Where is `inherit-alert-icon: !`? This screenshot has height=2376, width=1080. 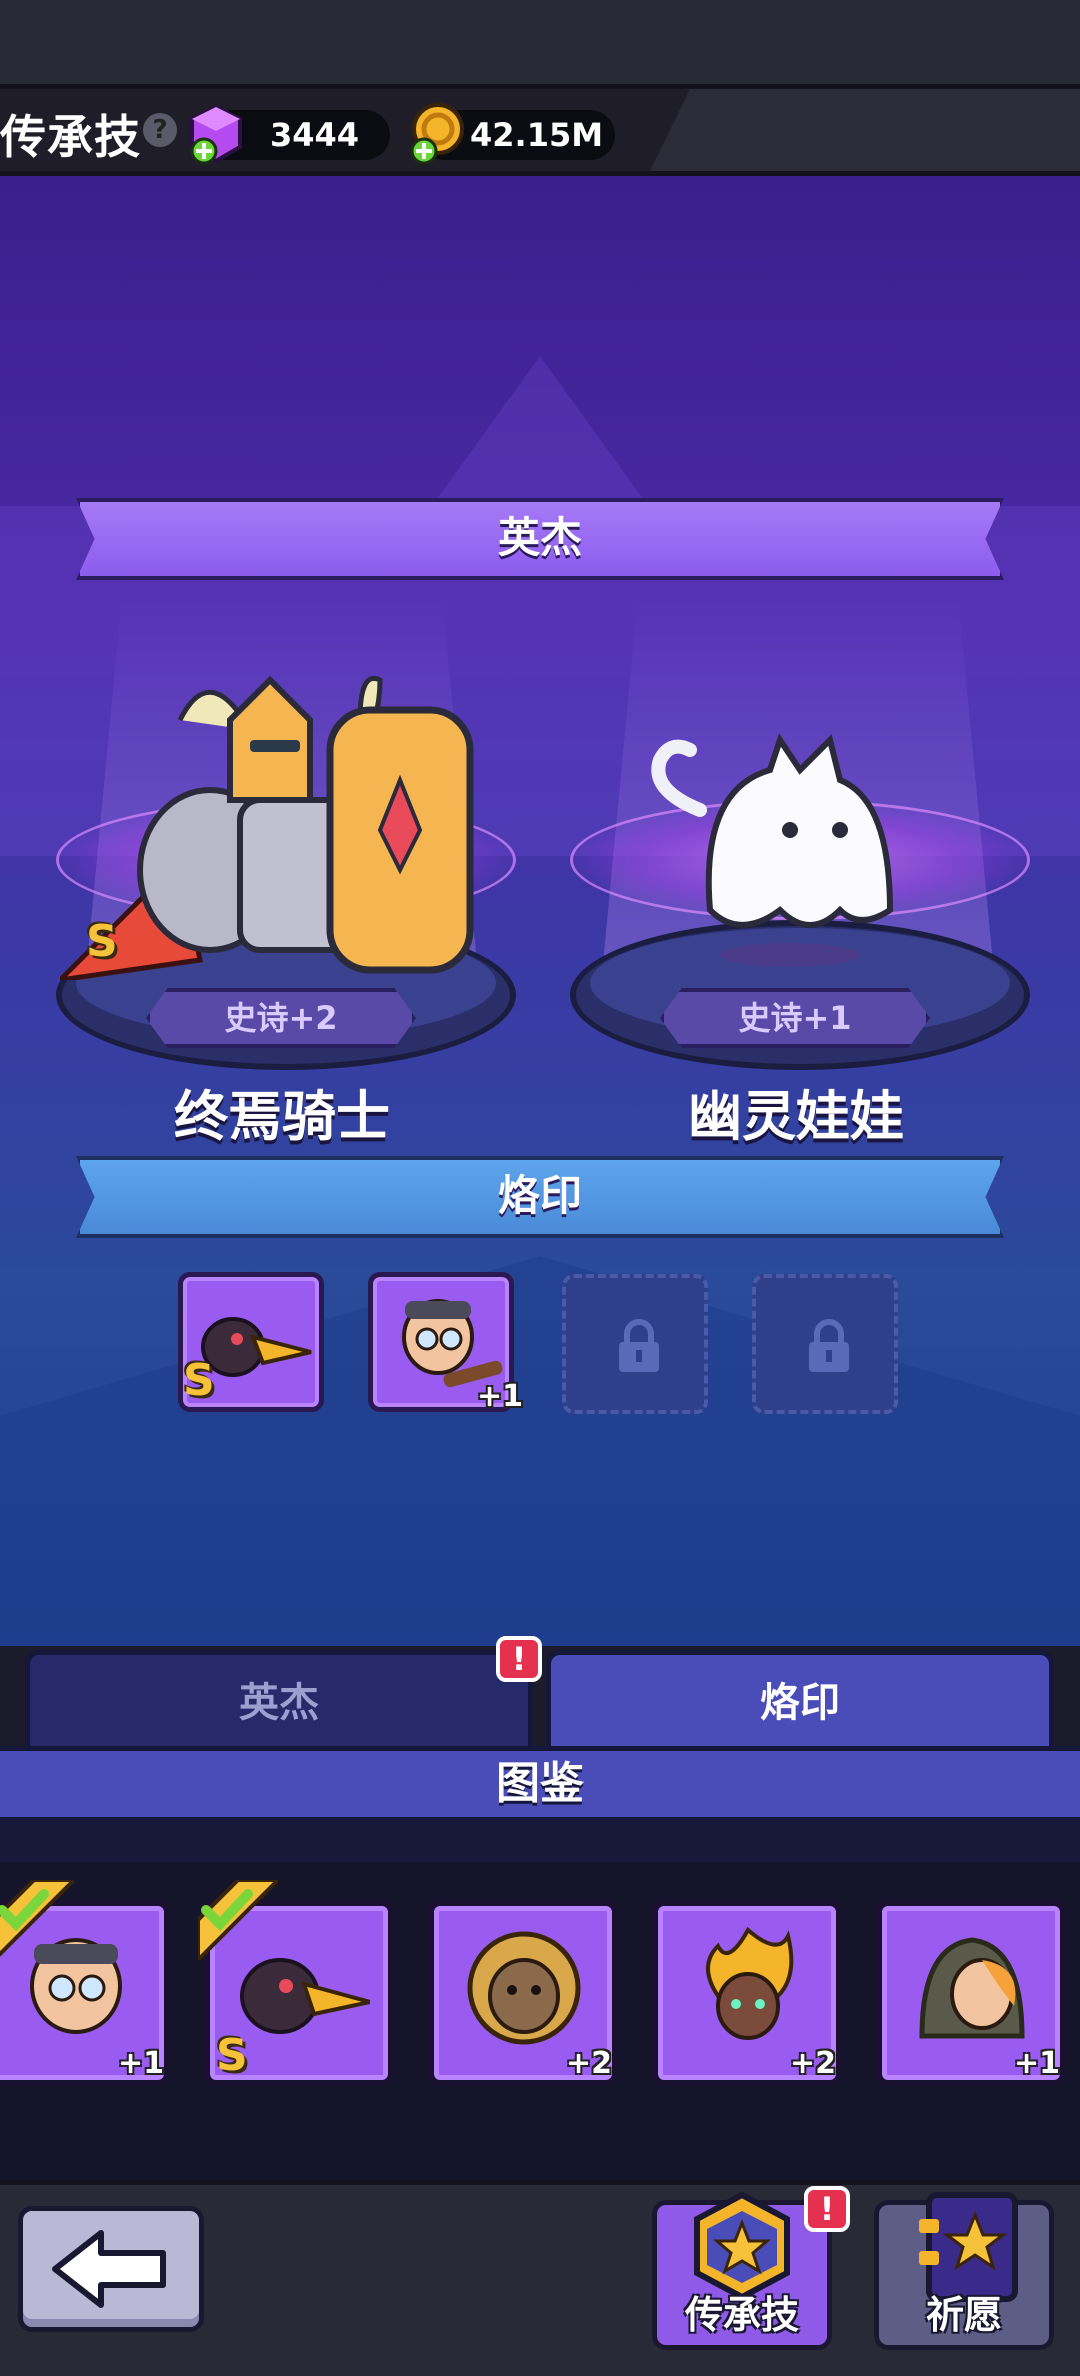
inherit-alert-icon: ! is located at coordinates (827, 2209).